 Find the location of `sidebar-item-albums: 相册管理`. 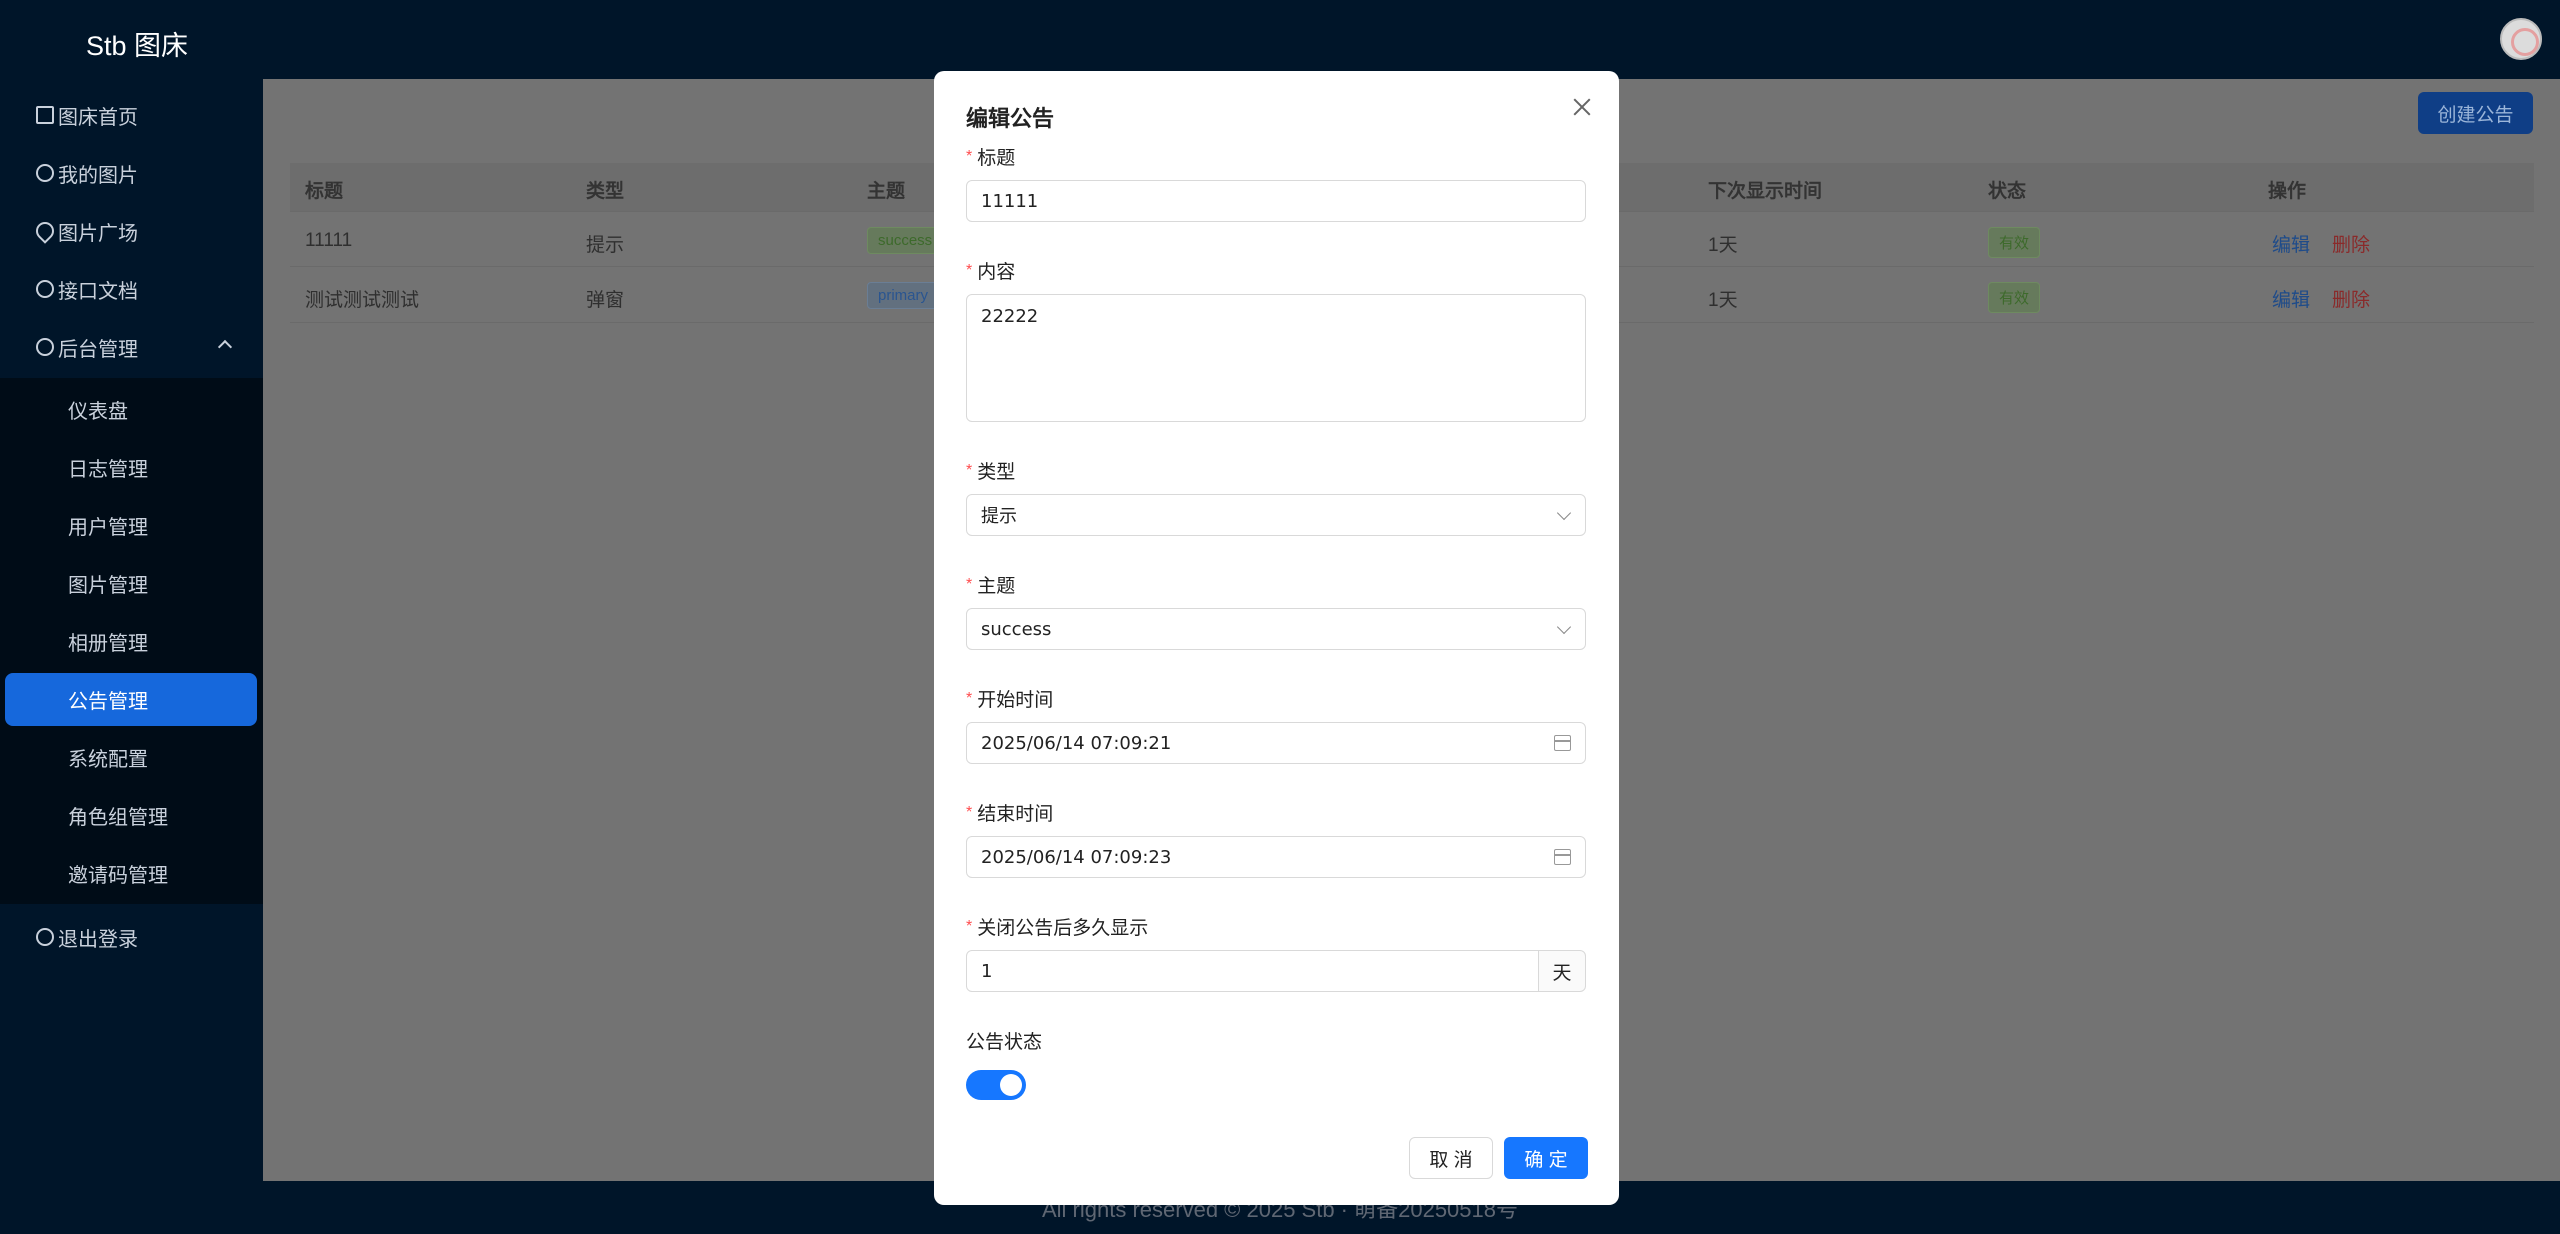

sidebar-item-albums: 相册管理 is located at coordinates (108, 641).